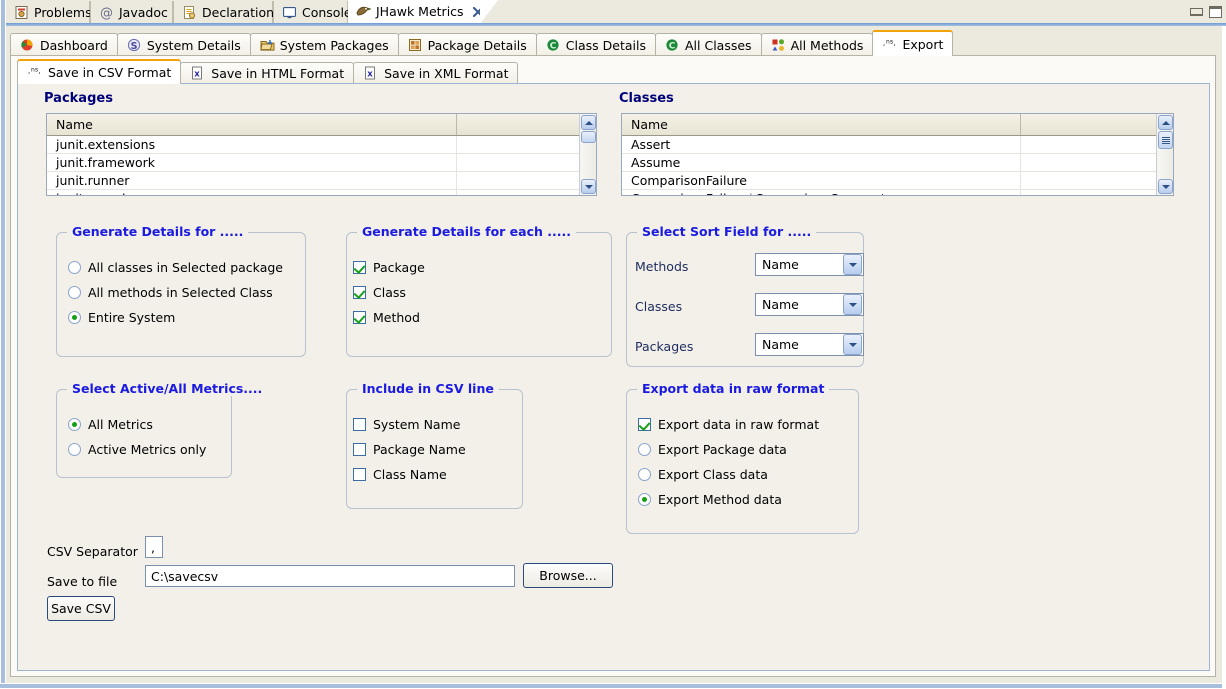 The width and height of the screenshot is (1226, 689). I want to click on radio-export-class-data: Export Class data, so click(703, 474).